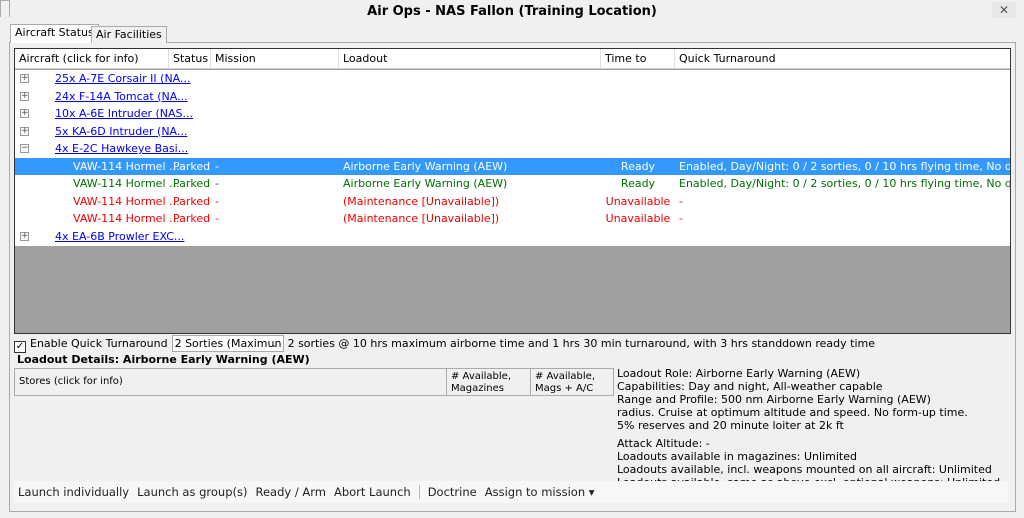 This screenshot has height=518, width=1024. I want to click on tab-air-facilities: Air Facilities, so click(129, 34).